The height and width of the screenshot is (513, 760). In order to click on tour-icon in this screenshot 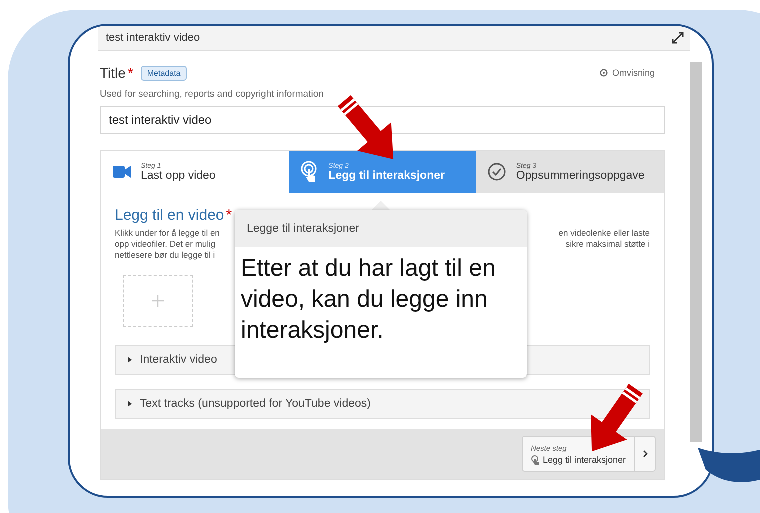, I will do `click(604, 73)`.